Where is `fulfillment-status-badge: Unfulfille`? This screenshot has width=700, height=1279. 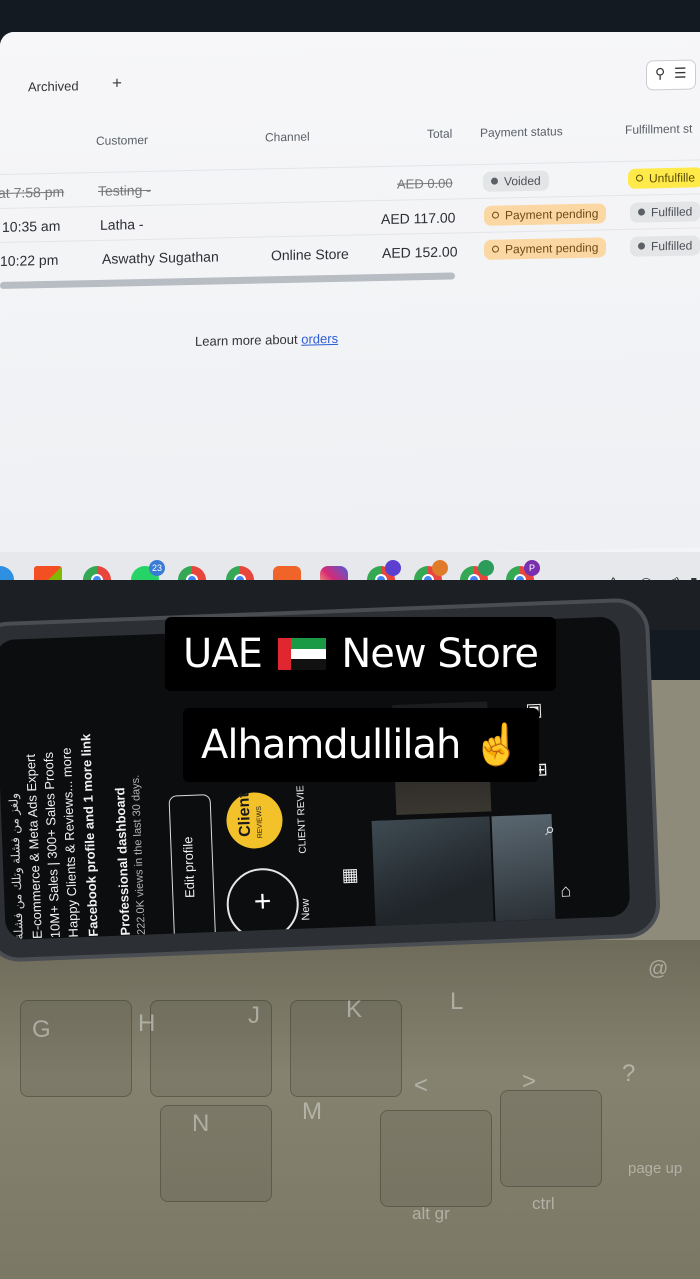
fulfillment-status-badge: Unfulfille is located at coordinates (664, 178).